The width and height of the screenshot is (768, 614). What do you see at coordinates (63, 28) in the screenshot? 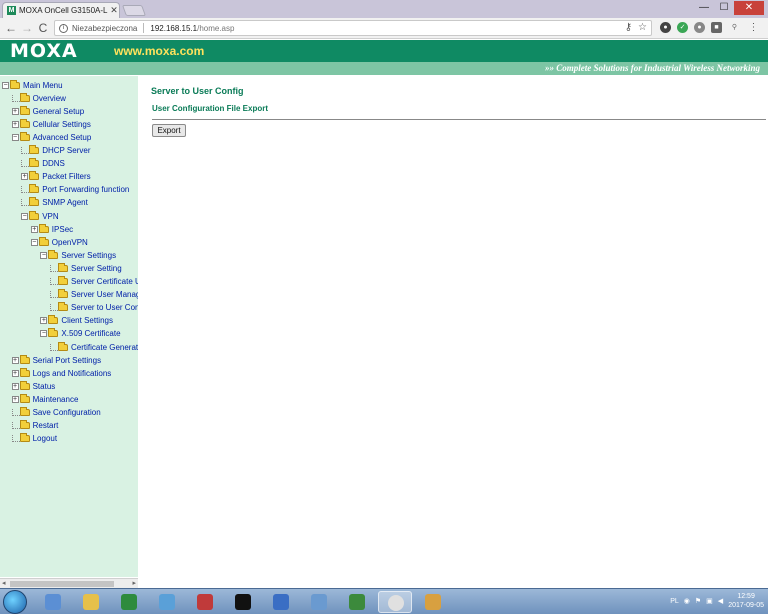
I see `info-icon: i` at bounding box center [63, 28].